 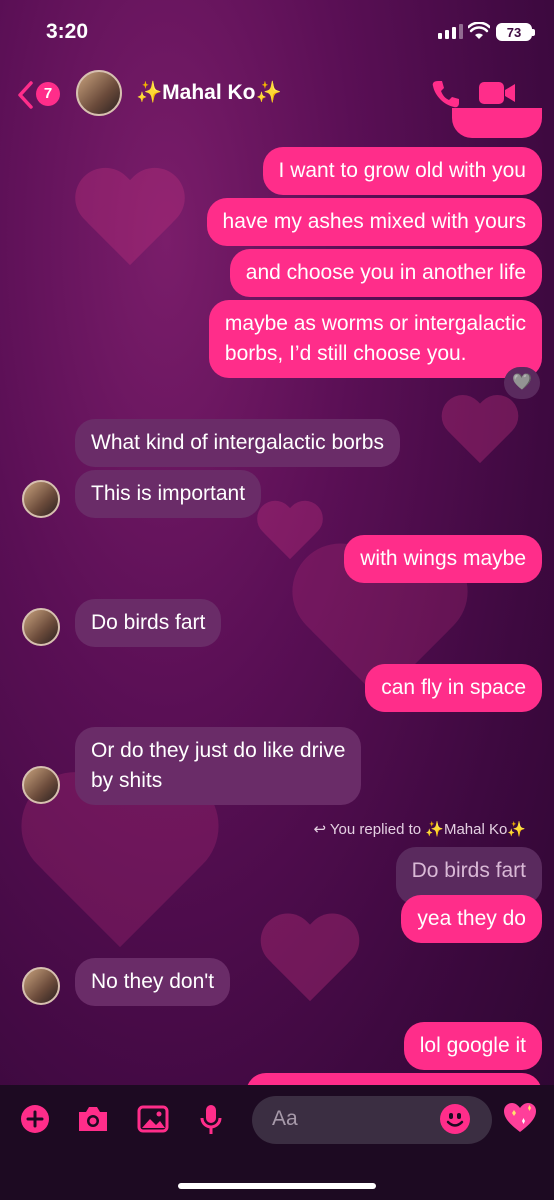 What do you see at coordinates (153, 1119) in the screenshot?
I see `gallery-icon` at bounding box center [153, 1119].